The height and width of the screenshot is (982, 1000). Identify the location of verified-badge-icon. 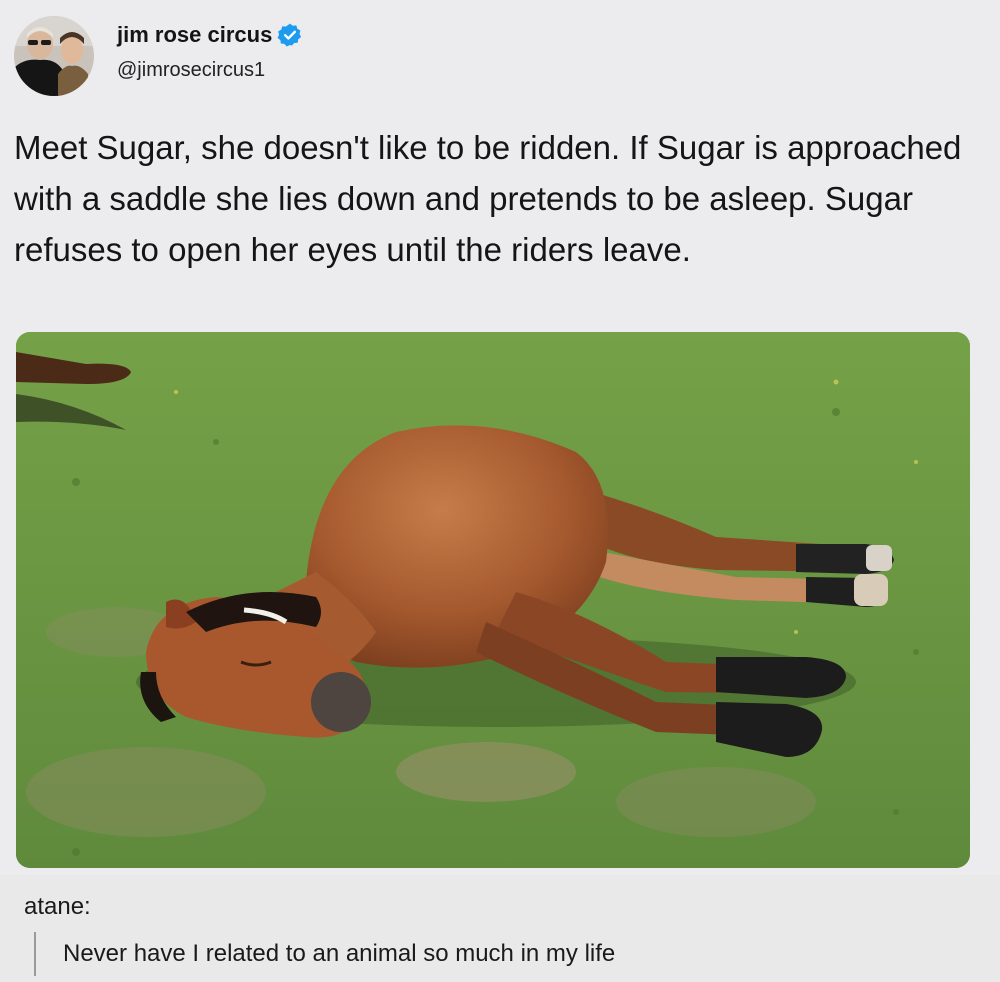
(289, 35).